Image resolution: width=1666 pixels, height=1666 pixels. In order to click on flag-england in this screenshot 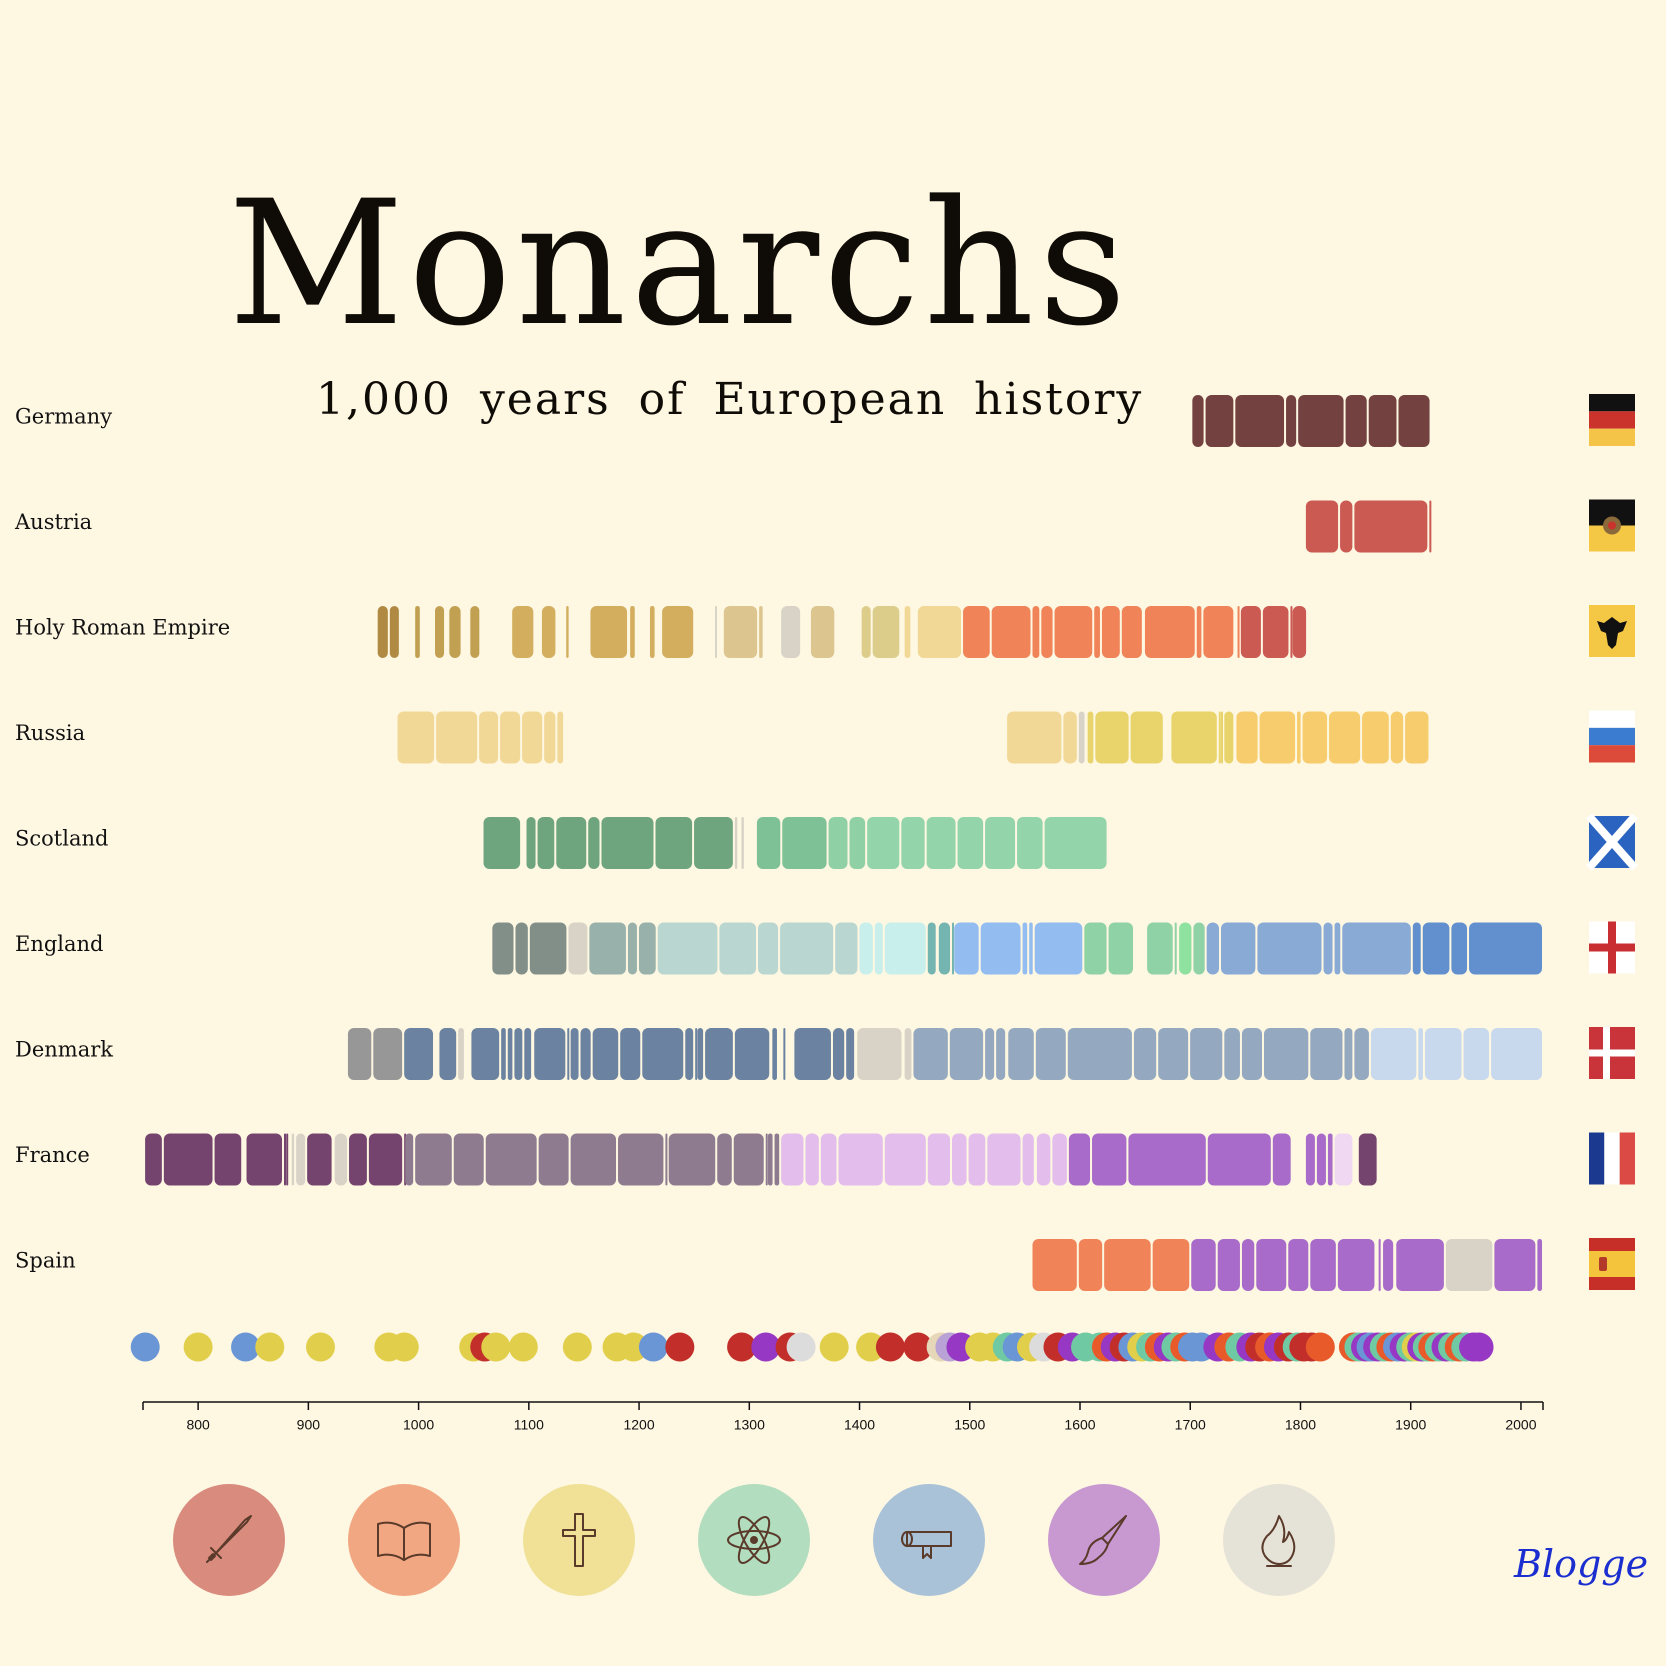, I will do `click(1612, 947)`.